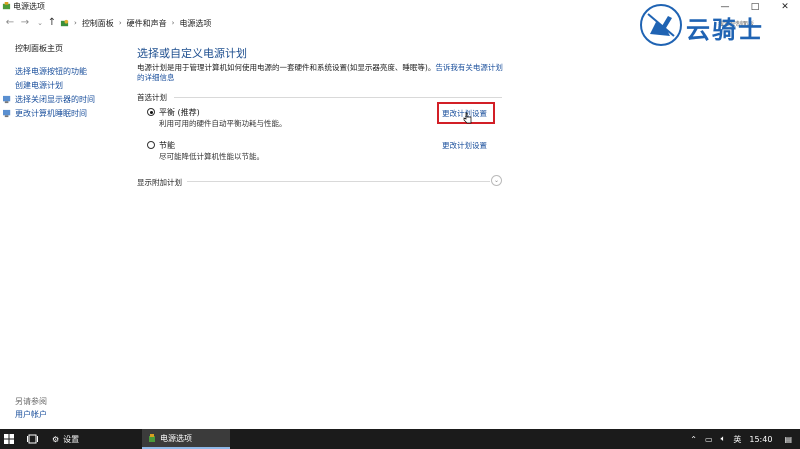 This screenshot has height=449, width=800. Describe the element at coordinates (39, 48) in the screenshot. I see `sidebar-home-link: 控制面板主页` at that location.